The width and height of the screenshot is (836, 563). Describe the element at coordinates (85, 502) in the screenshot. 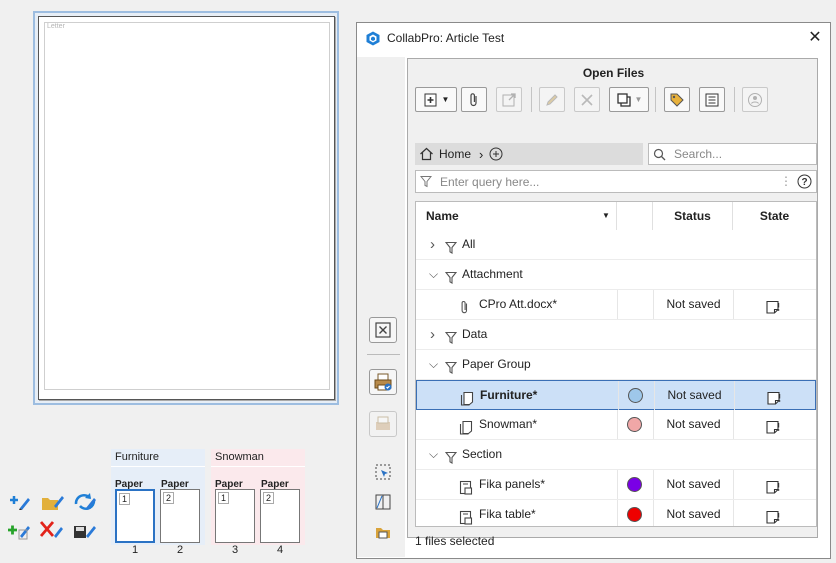

I see `refresh-page-icon` at that location.